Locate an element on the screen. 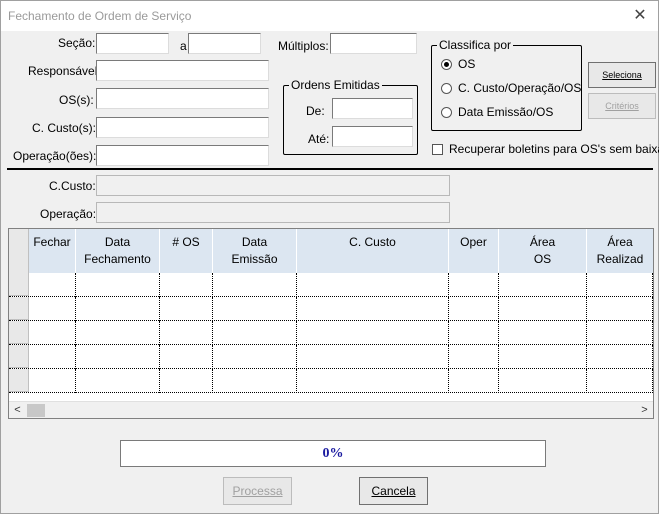 The height and width of the screenshot is (514, 659). title-bar: Fechamento de Ordem de Serviço ✕ is located at coordinates (329, 16).